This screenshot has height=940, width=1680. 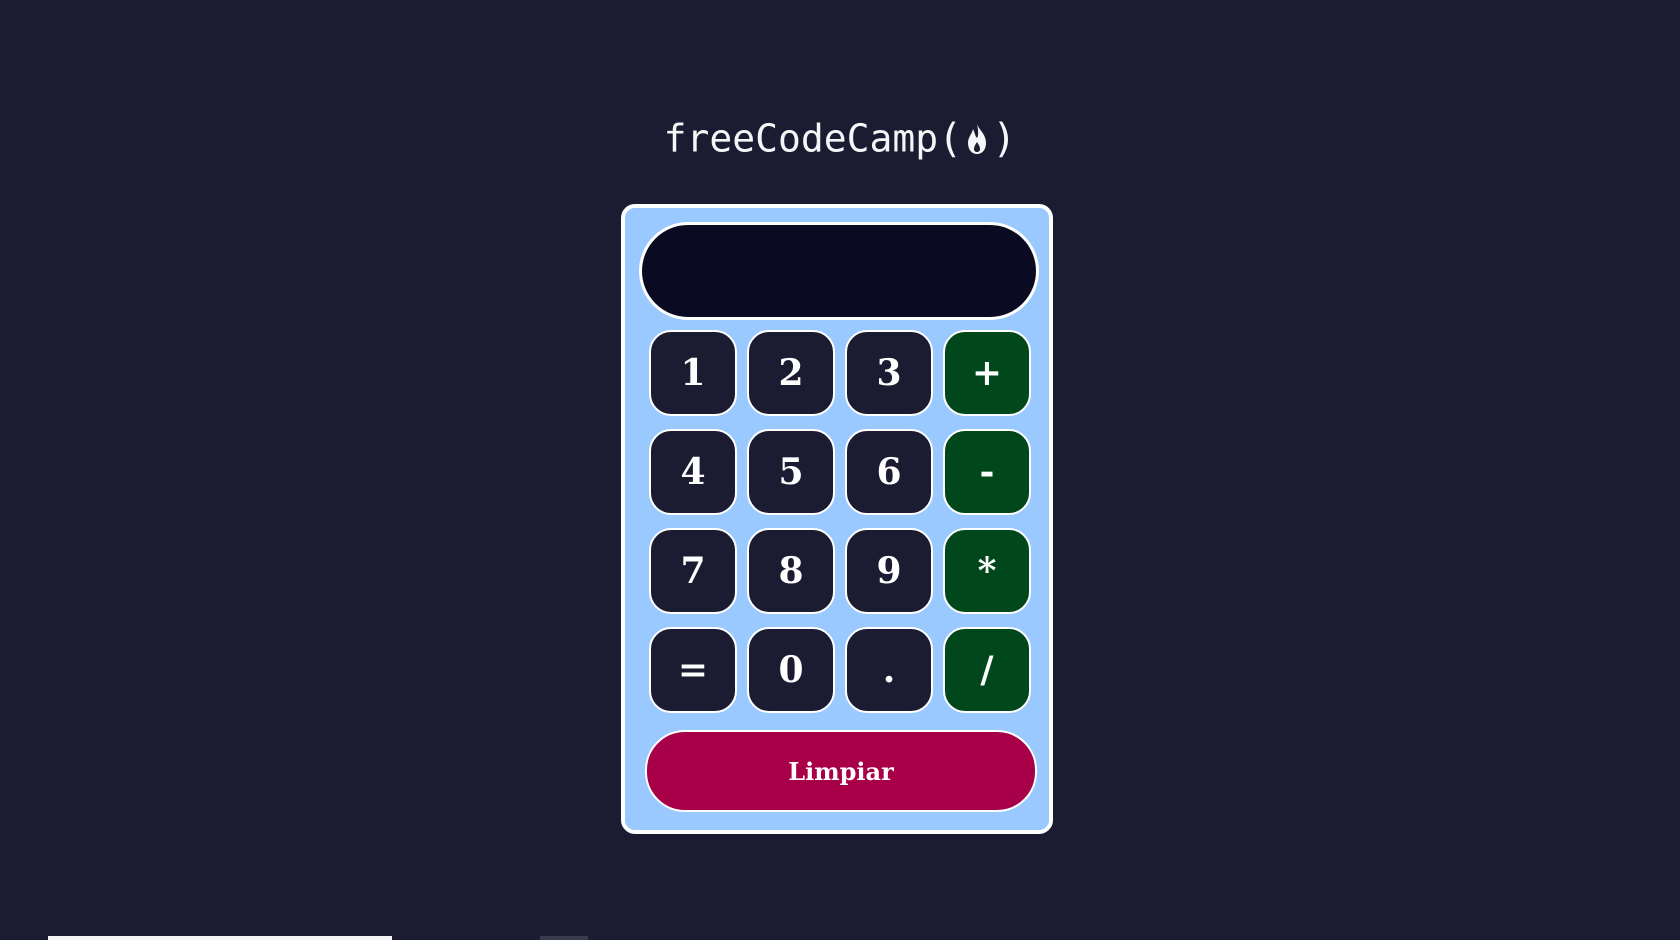 I want to click on key-equals: =, so click(x=693, y=670).